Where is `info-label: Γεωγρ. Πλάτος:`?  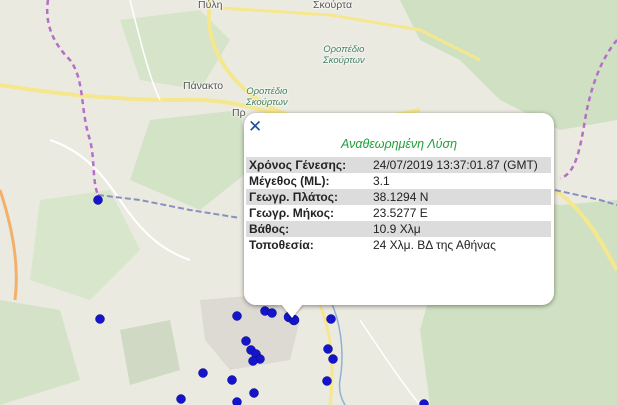 info-label: Γεωγρ. Πλάτος: is located at coordinates (308, 197).